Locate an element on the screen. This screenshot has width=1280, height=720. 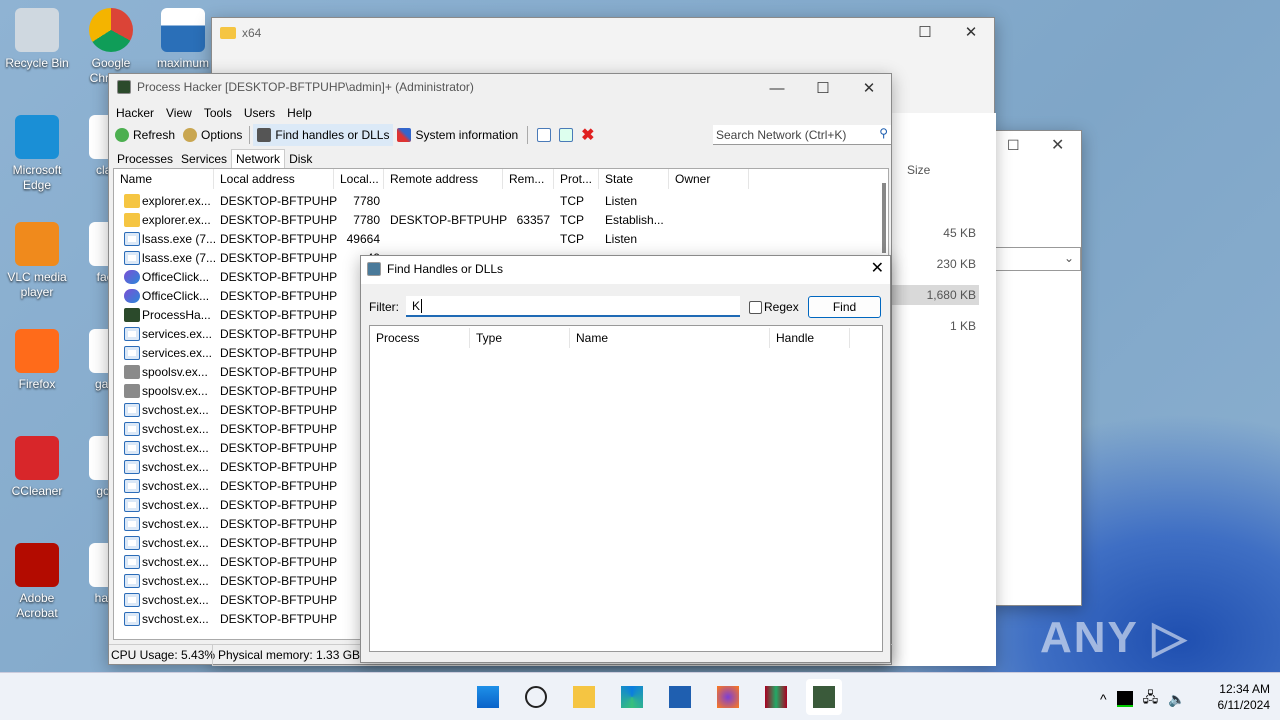
terminate-button: ✖ is located at coordinates (587, 135).